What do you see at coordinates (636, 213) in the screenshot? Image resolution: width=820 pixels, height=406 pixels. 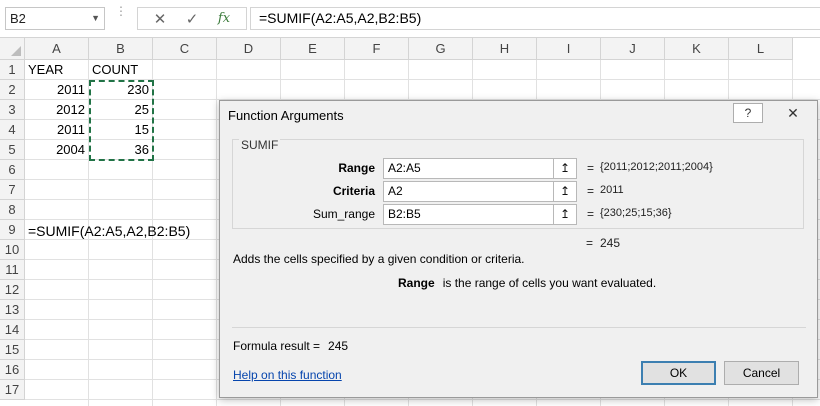 I see `arg-result: {230;25;15;36}` at bounding box center [636, 213].